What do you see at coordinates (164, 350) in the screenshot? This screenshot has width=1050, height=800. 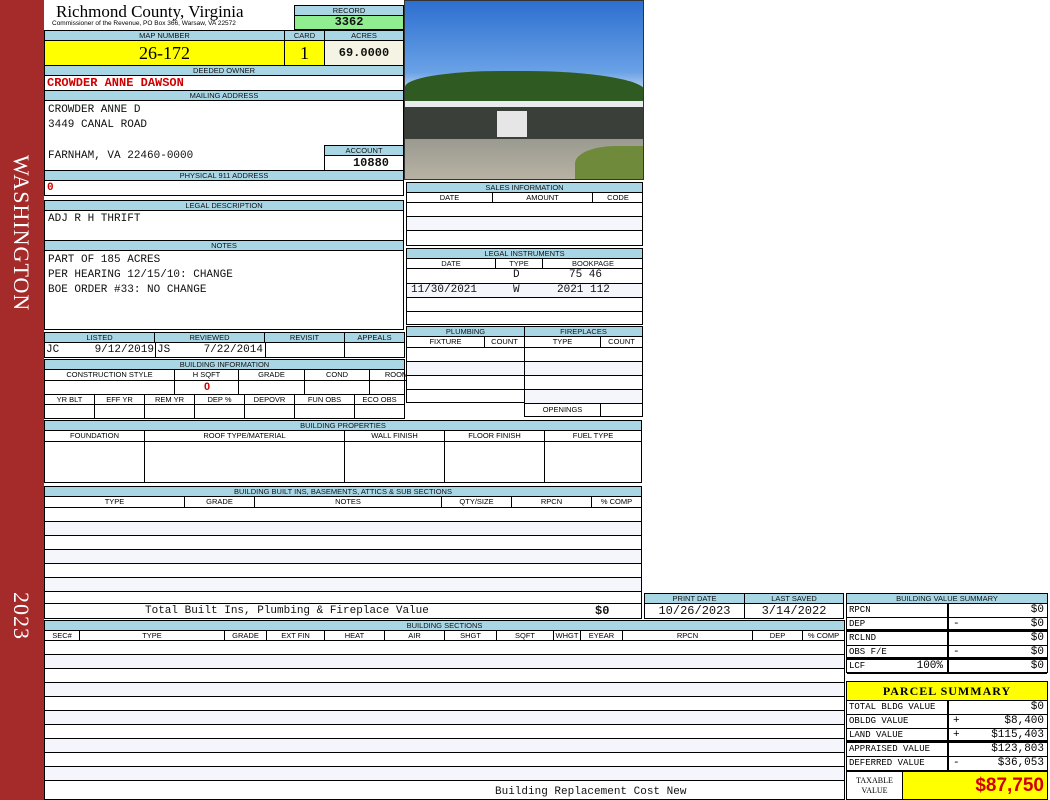 I see `reviewed-by: JS` at bounding box center [164, 350].